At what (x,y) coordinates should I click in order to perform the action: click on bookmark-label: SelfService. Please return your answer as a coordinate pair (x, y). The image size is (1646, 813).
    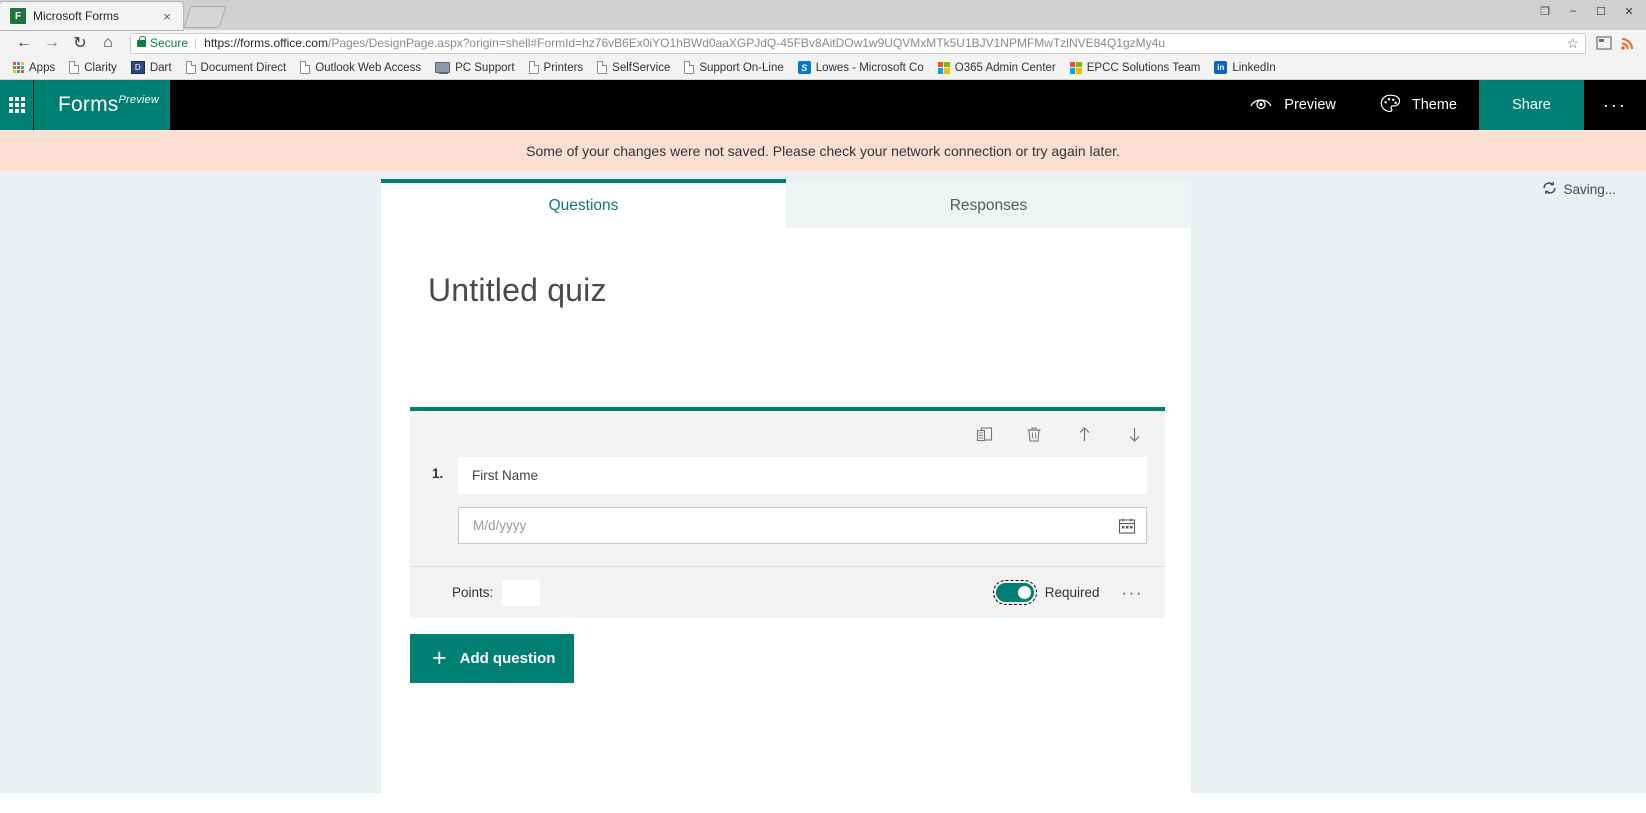
    Looking at the image, I should click on (641, 67).